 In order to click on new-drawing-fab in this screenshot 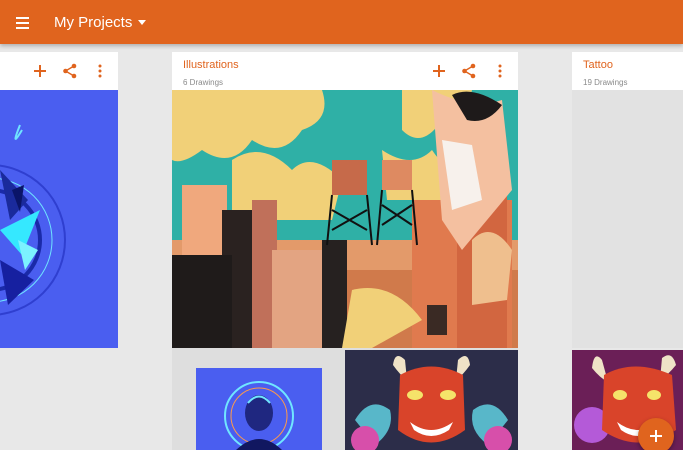, I will do `click(656, 434)`.